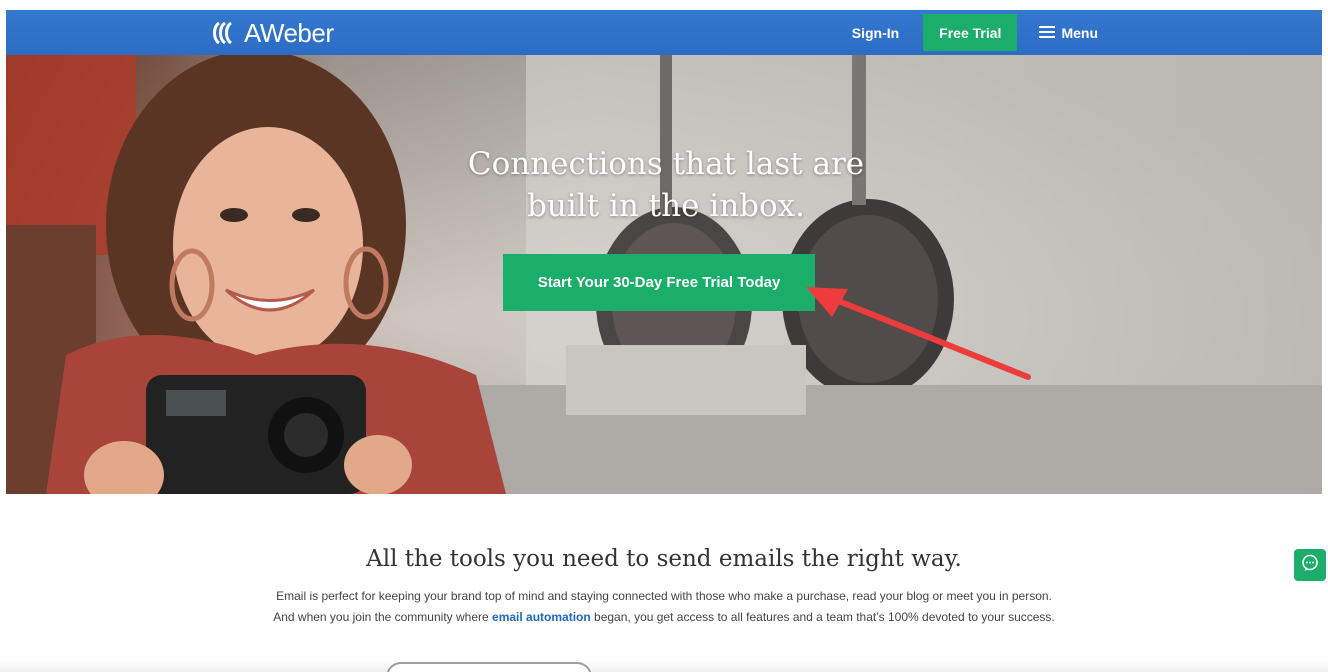 The width and height of the screenshot is (1328, 672). I want to click on top-navbar: AWeber Sign-In Free Trial Menu, so click(664, 32).